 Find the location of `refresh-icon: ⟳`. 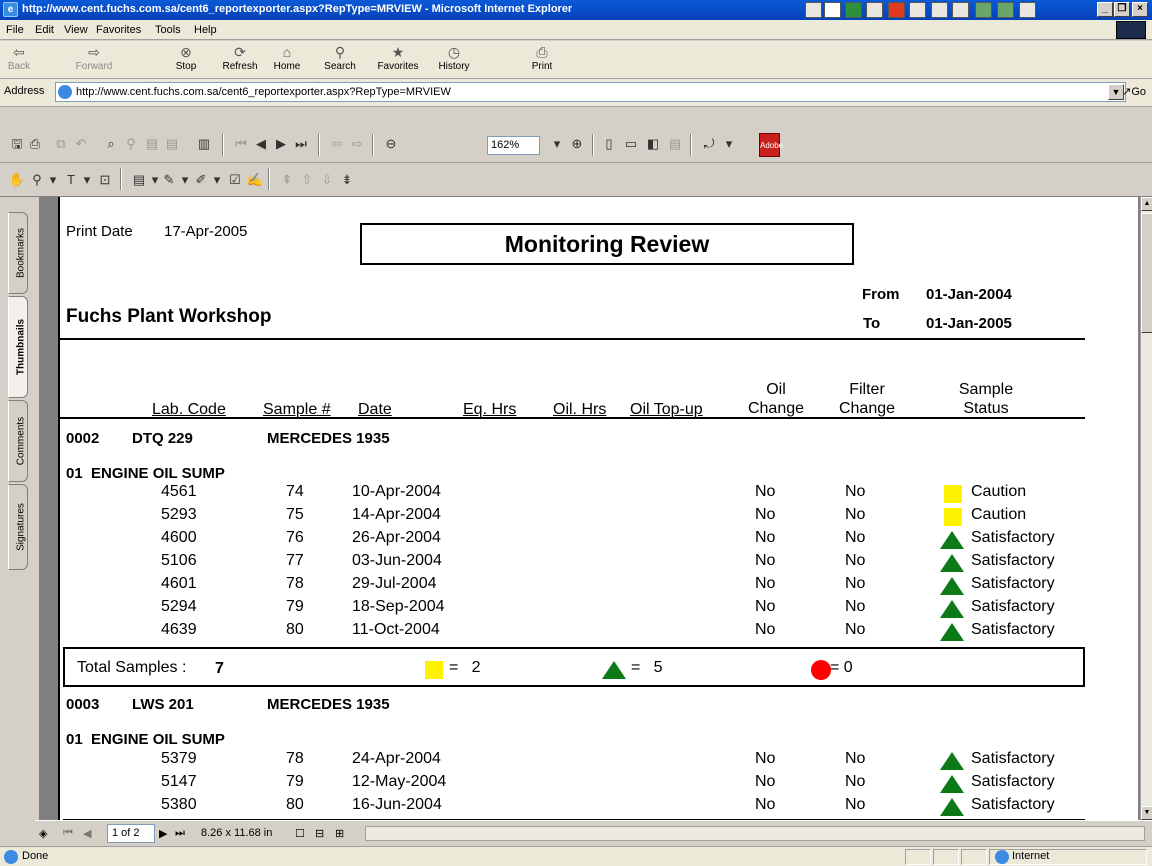

refresh-icon: ⟳ is located at coordinates (240, 52).